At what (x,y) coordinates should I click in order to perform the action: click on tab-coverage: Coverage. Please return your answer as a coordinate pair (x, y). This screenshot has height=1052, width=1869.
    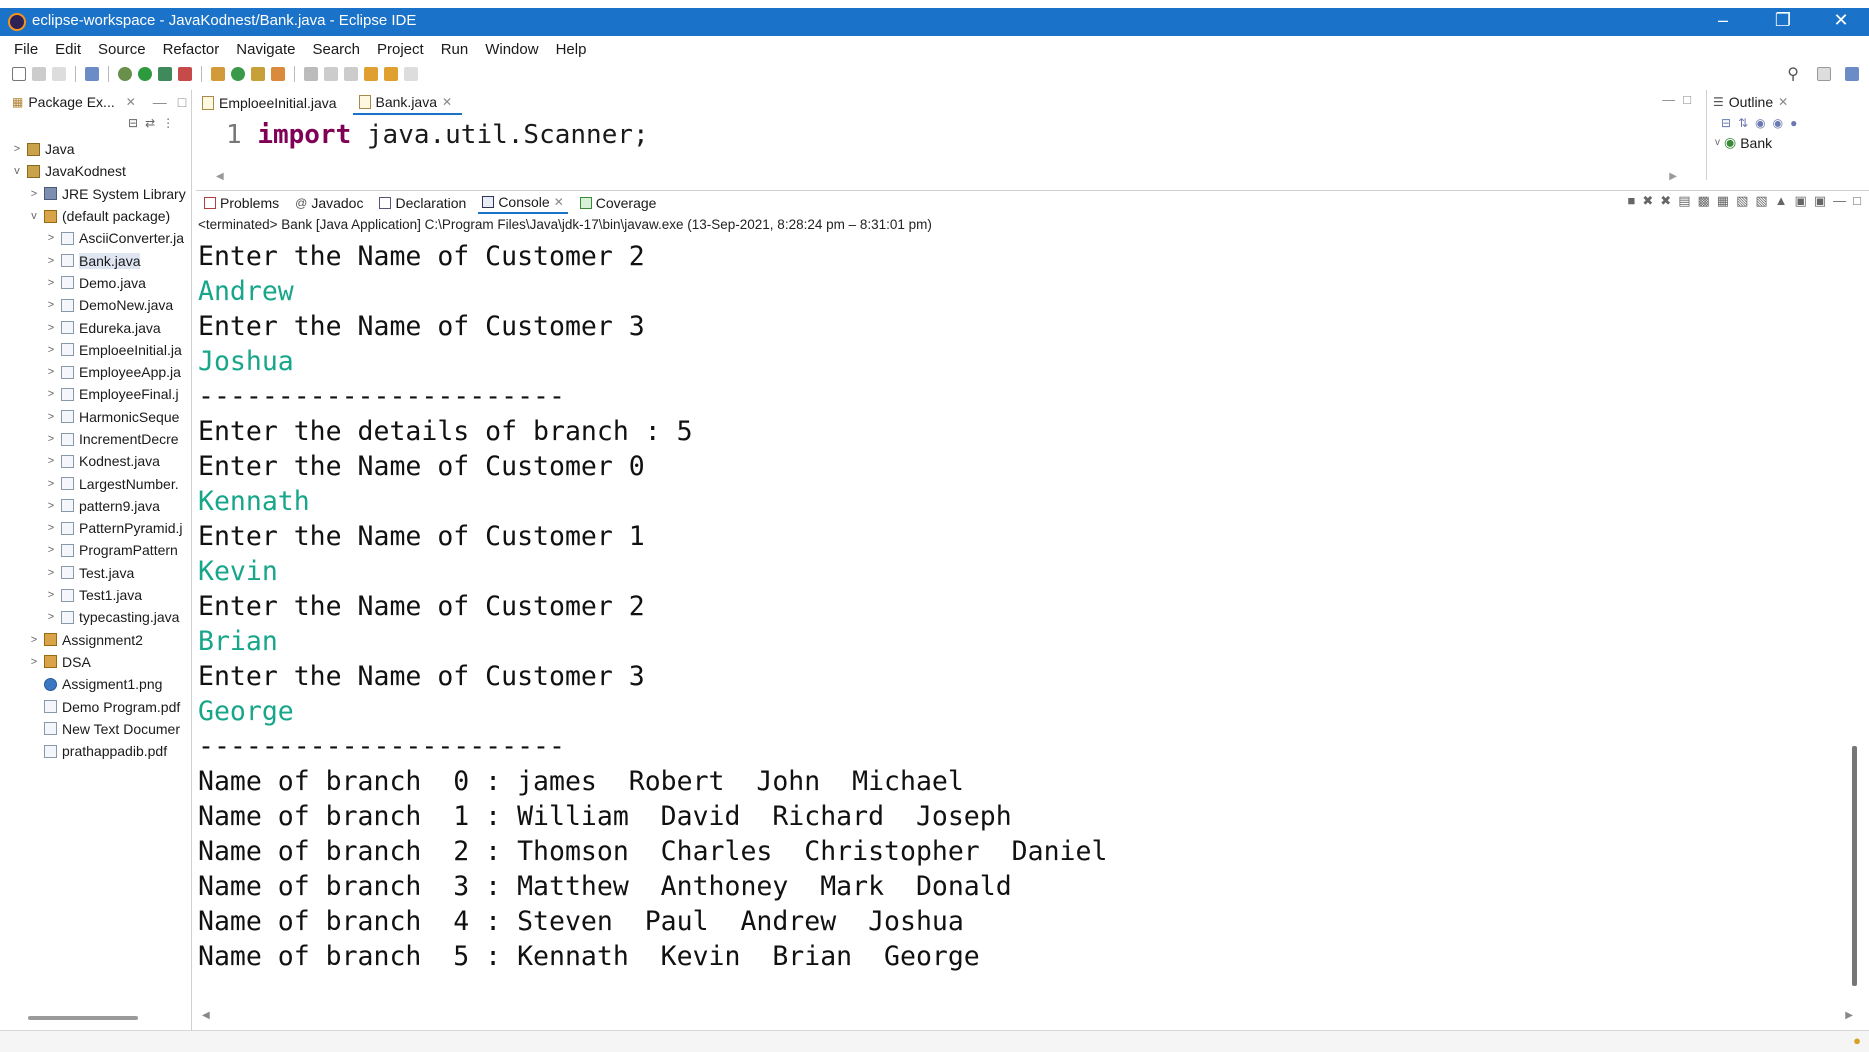
    Looking at the image, I should click on (618, 203).